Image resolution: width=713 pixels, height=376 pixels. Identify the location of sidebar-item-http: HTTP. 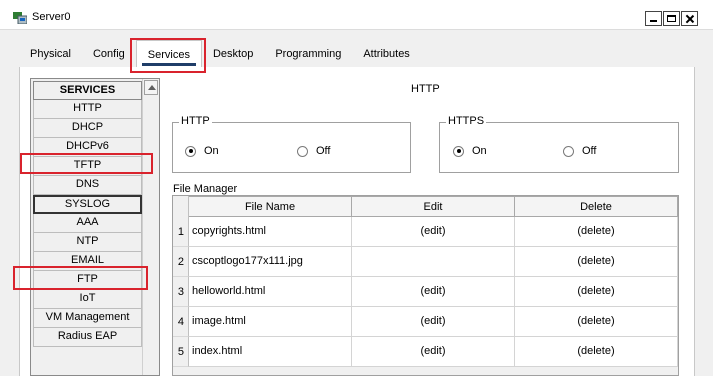
(87, 109).